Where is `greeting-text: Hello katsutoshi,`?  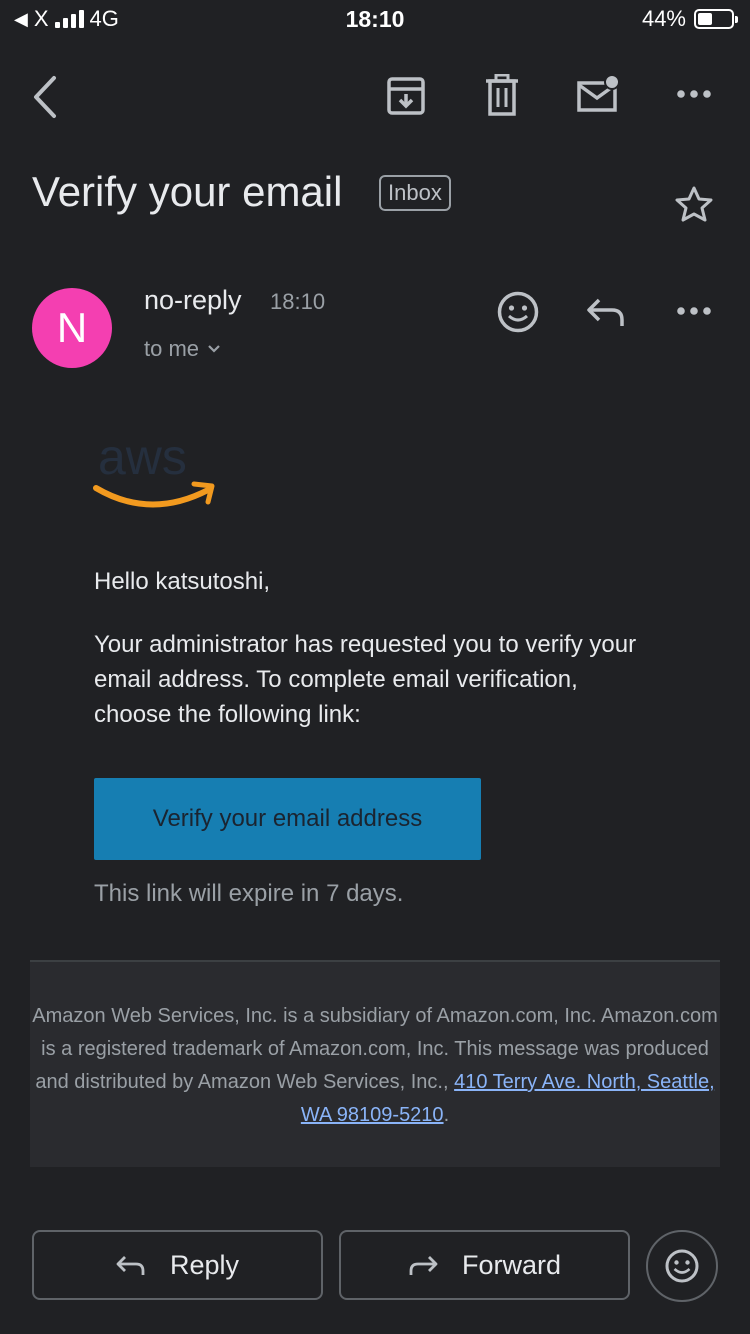
greeting-text: Hello katsutoshi, is located at coordinates (182, 581).